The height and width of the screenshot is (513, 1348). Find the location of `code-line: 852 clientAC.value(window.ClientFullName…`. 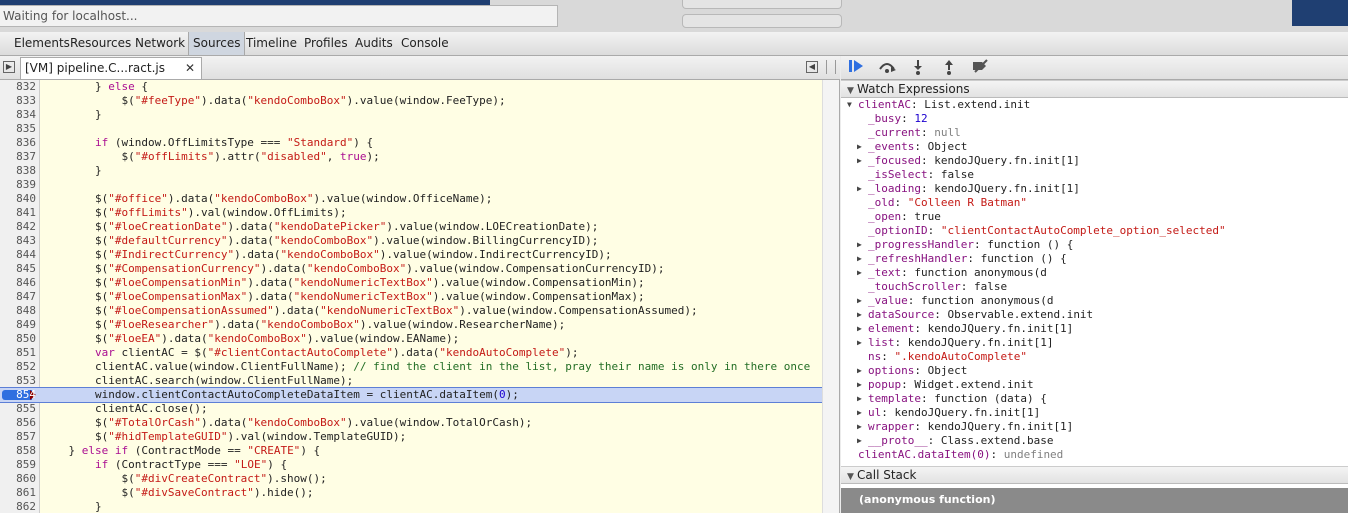

code-line: 852 clientAC.value(window.ClientFullName… is located at coordinates (411, 367).